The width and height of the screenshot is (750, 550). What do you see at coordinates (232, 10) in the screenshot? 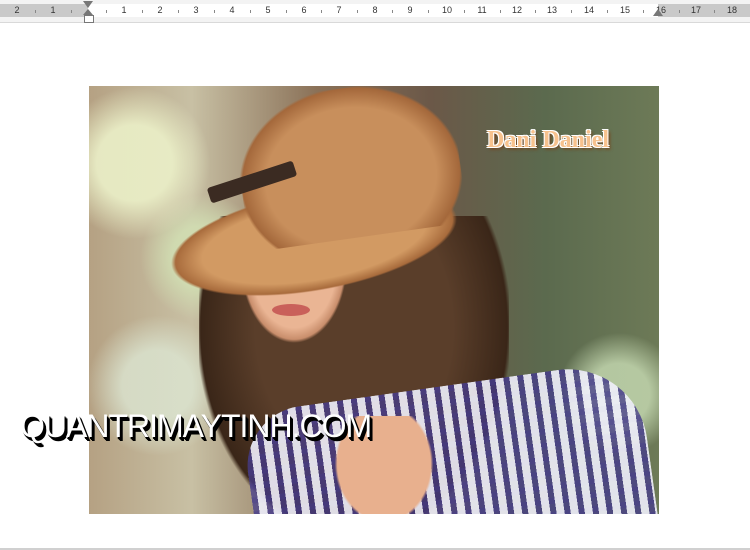
I see `ruler-label: 4` at bounding box center [232, 10].